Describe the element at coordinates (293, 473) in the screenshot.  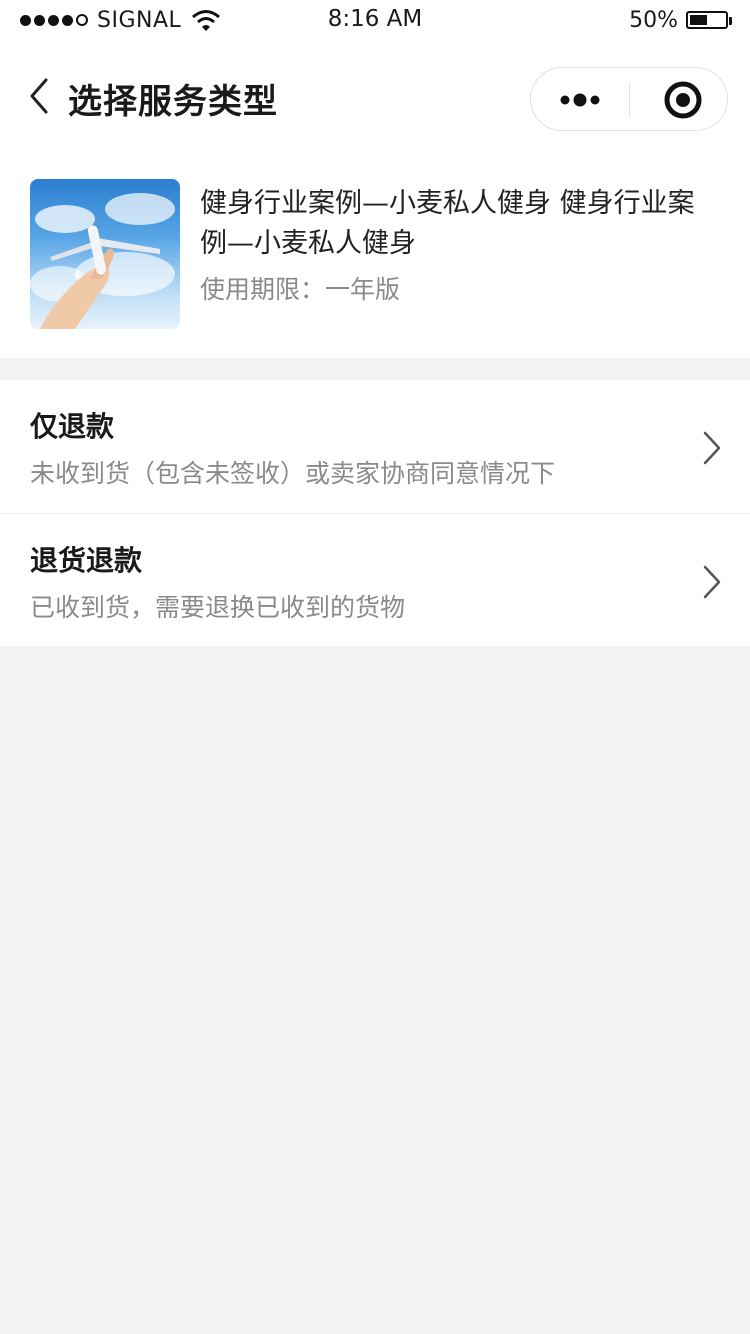
I see `option-description: 未收到货（包含未签收）或卖家协商同意情况下` at that location.